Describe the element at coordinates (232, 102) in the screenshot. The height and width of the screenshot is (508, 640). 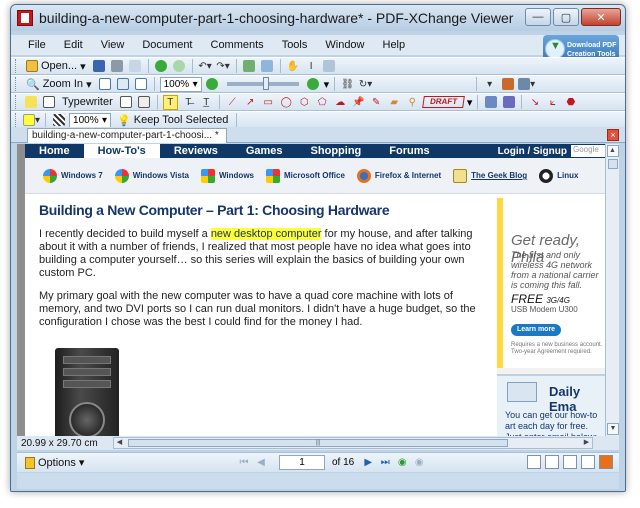
I see `line-icon: ⟋` at that location.